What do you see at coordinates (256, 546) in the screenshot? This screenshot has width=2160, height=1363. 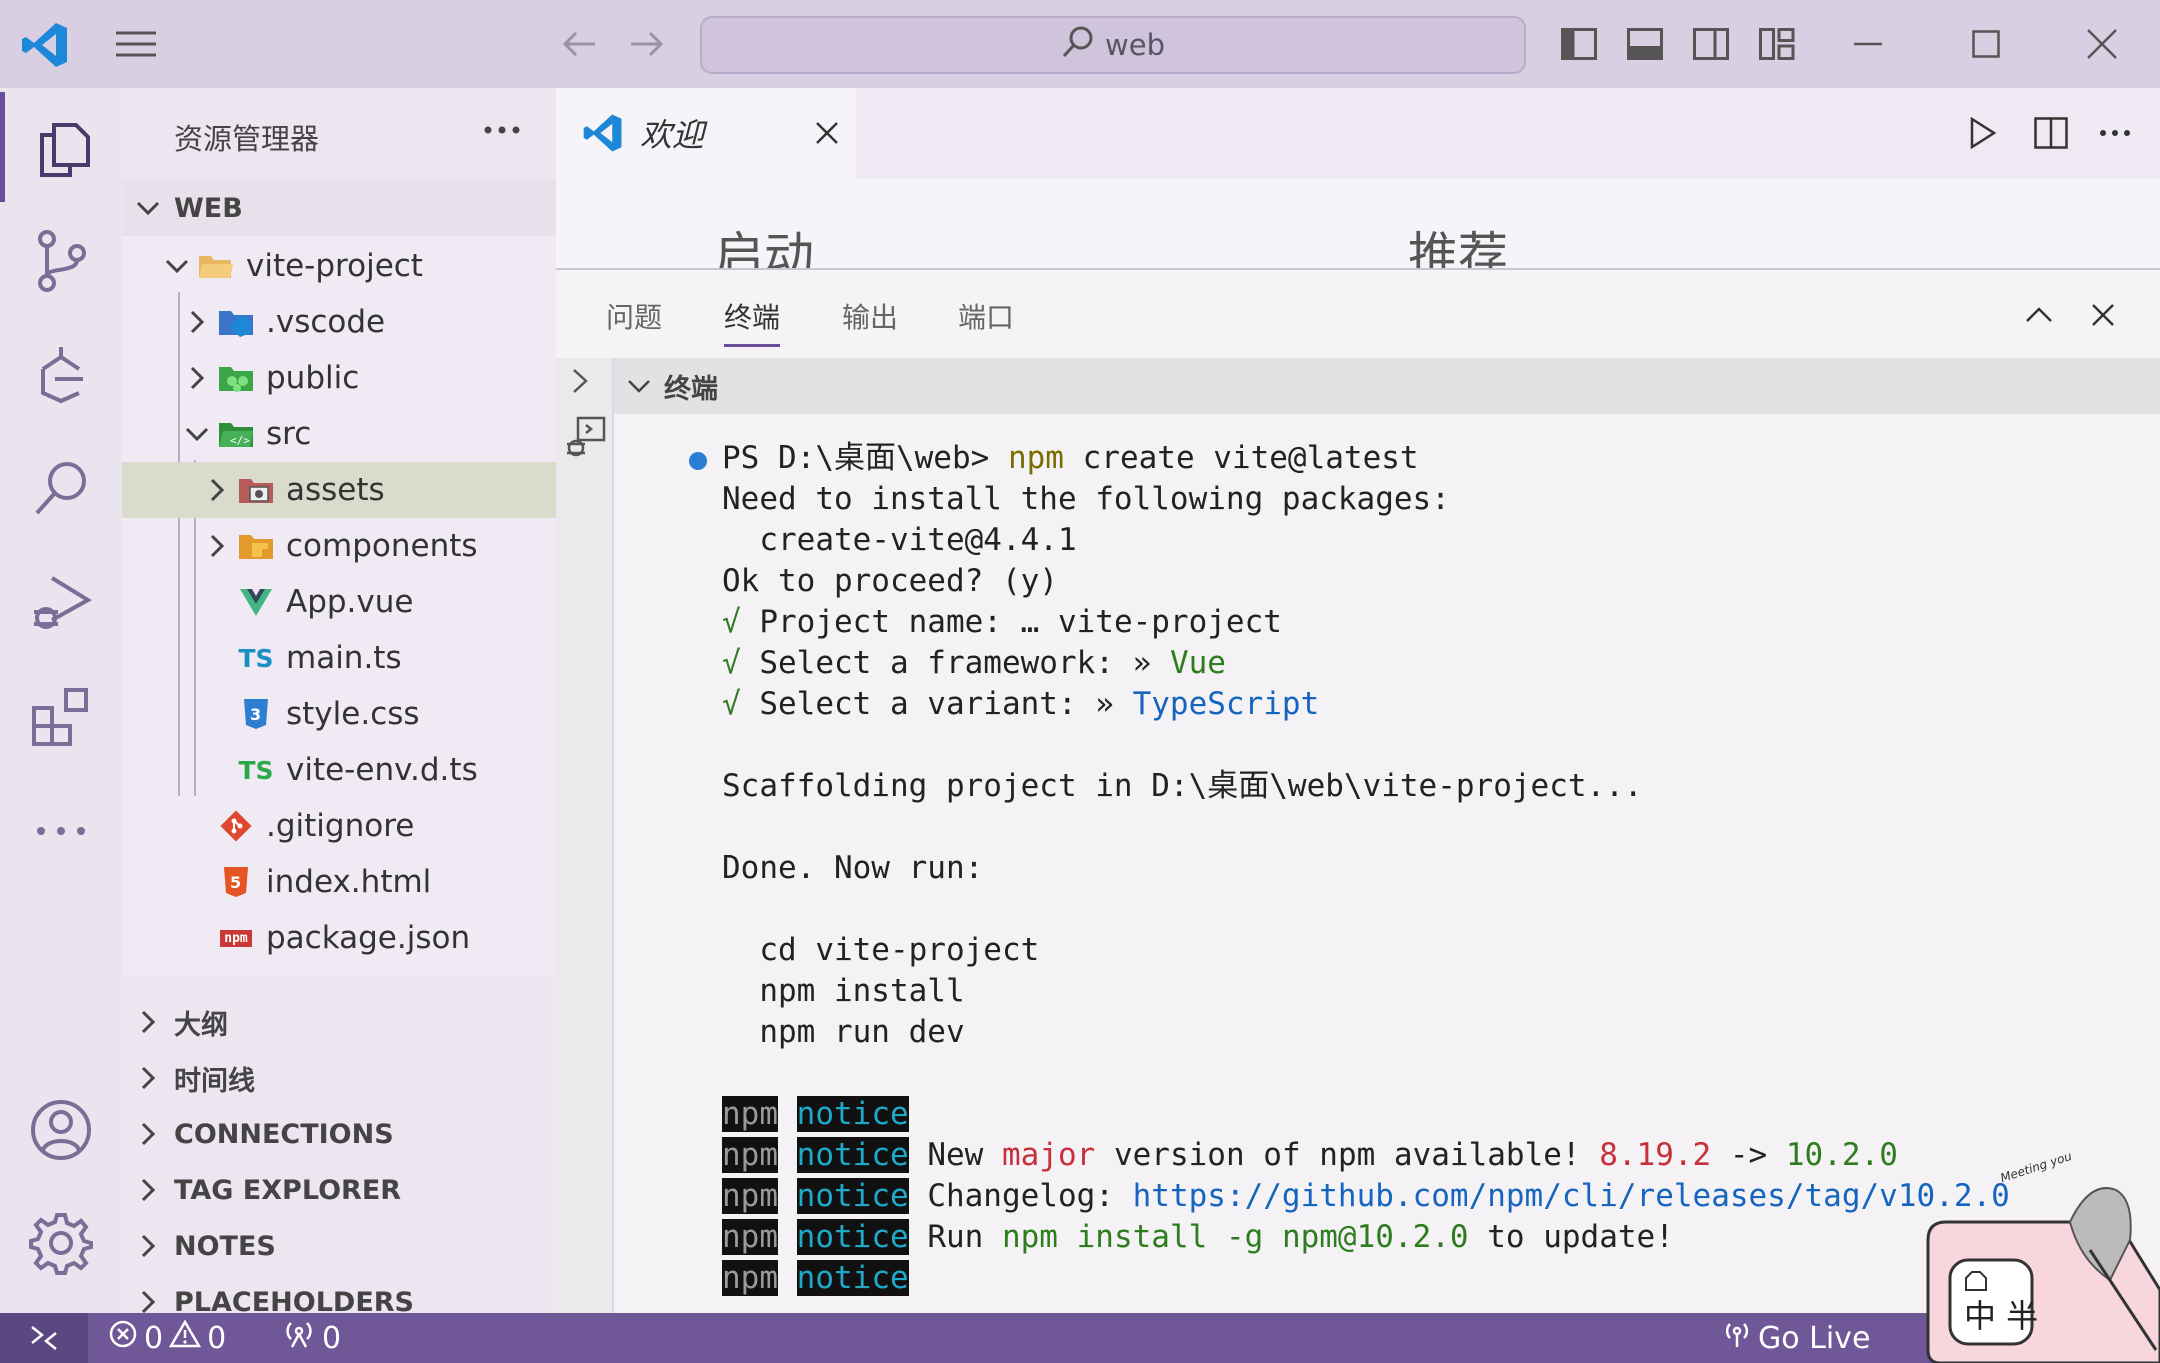 I see `components-folder-icon` at bounding box center [256, 546].